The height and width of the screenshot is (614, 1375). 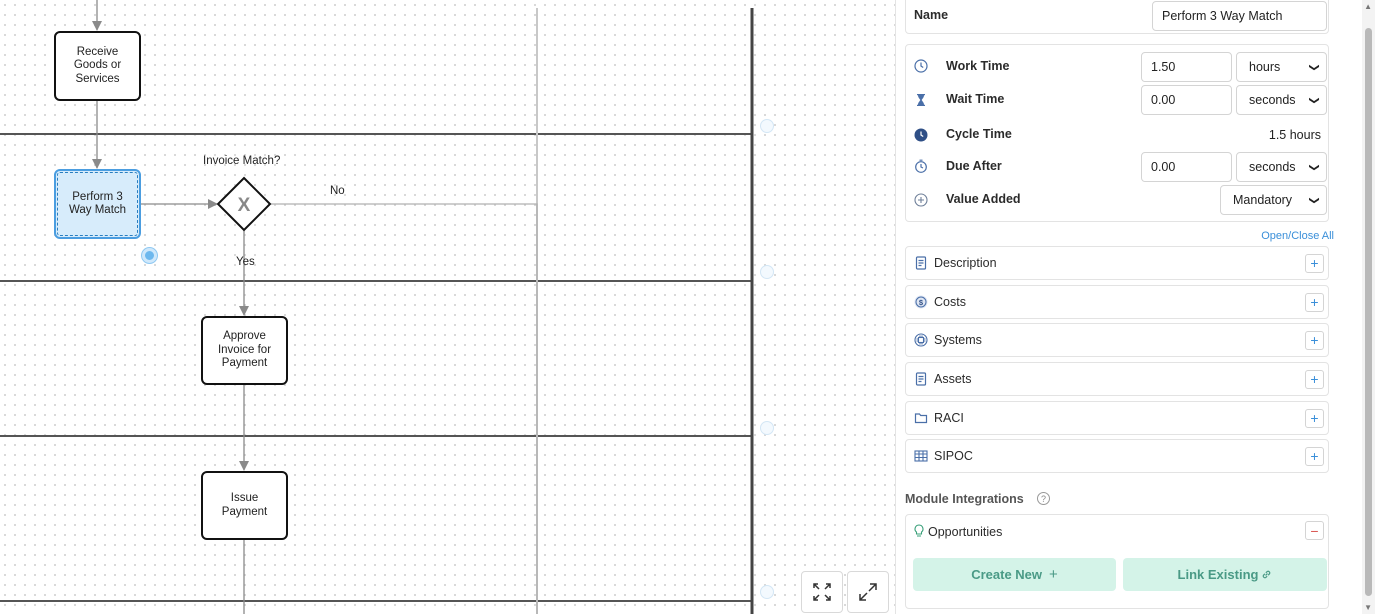 What do you see at coordinates (921, 200) in the screenshot?
I see `plus-circle-icon` at bounding box center [921, 200].